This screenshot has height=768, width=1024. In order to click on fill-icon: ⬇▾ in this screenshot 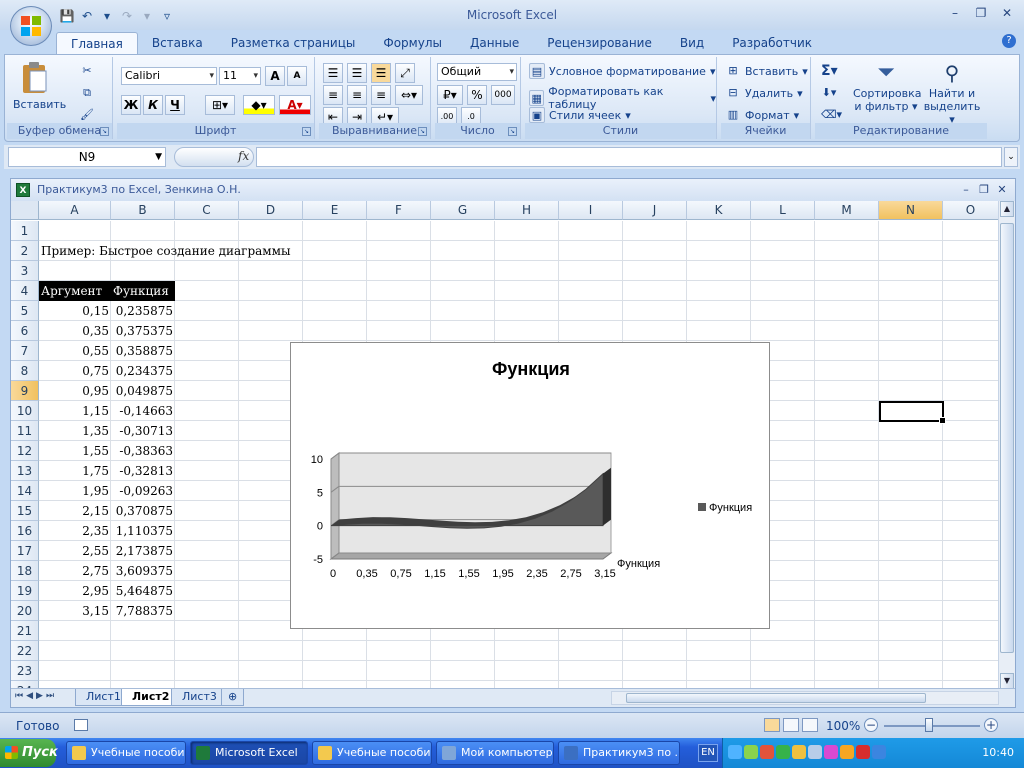, I will do `click(829, 93)`.